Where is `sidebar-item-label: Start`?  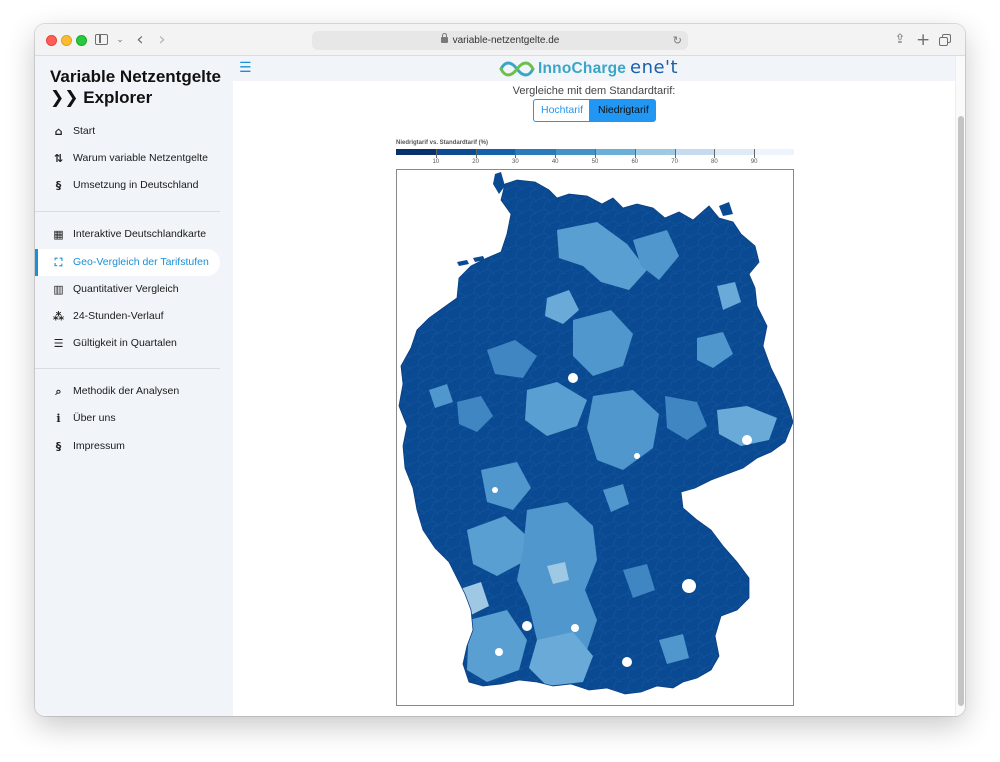
sidebar-item-label: Start is located at coordinates (84, 131).